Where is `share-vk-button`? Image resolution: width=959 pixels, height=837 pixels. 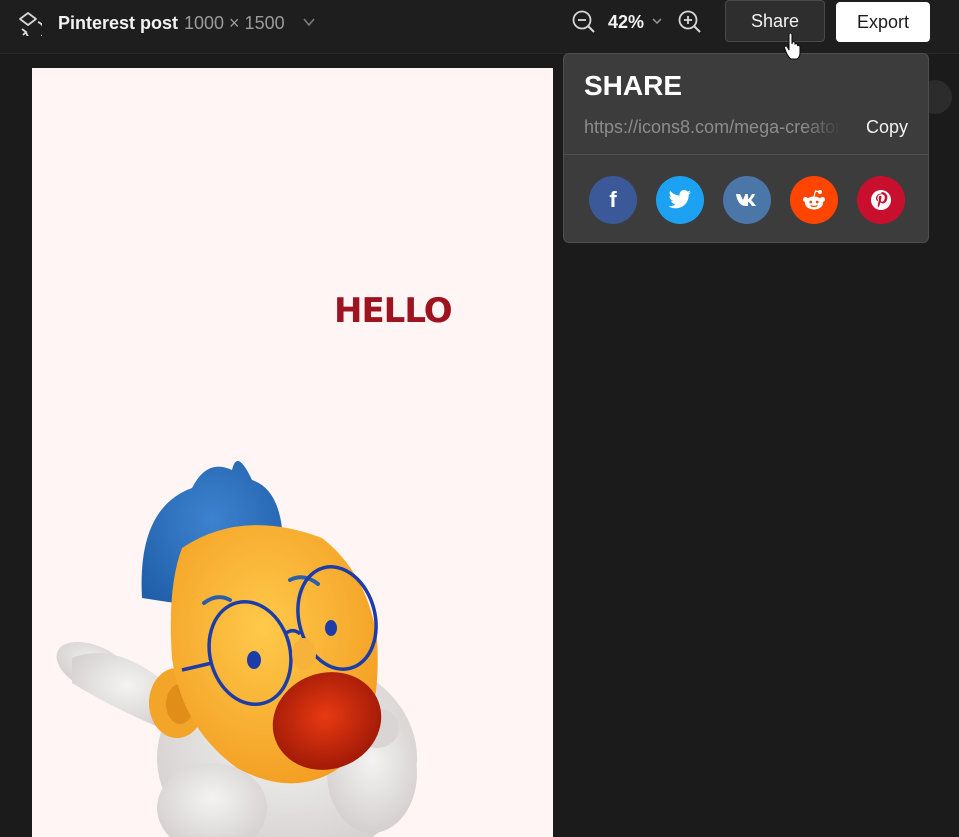
share-vk-button is located at coordinates (747, 200).